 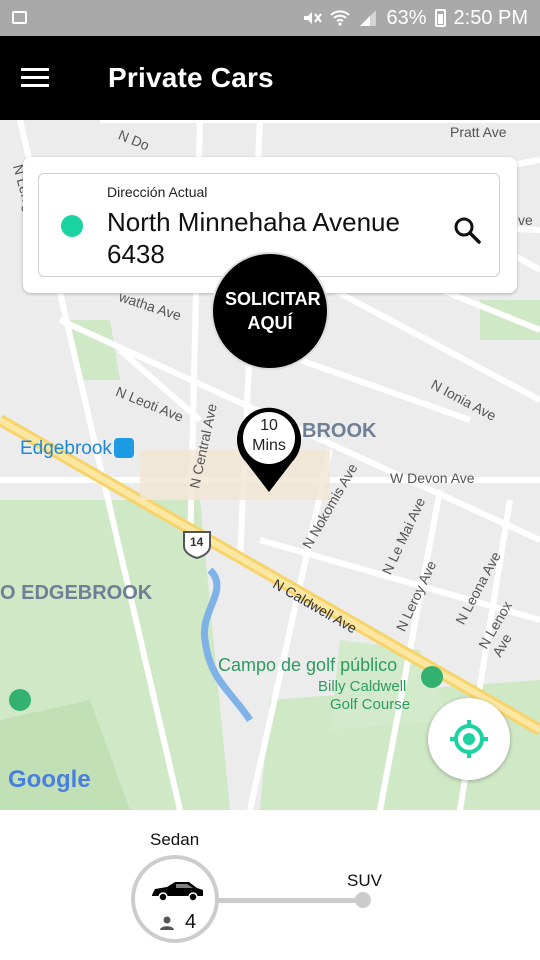 What do you see at coordinates (270, 18) in the screenshot?
I see `status-bar: 63% 2:50 PM` at bounding box center [270, 18].